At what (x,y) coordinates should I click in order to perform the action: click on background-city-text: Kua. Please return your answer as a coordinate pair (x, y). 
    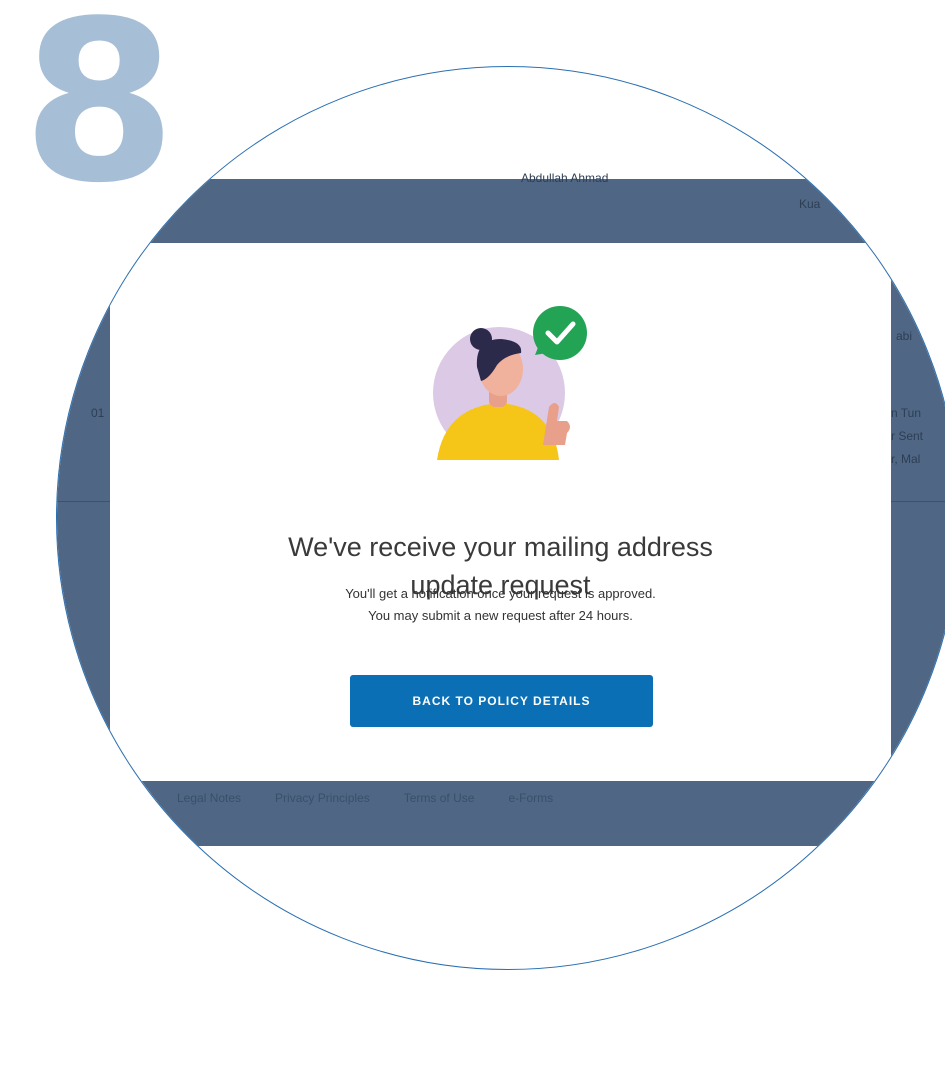
    Looking at the image, I should click on (810, 204).